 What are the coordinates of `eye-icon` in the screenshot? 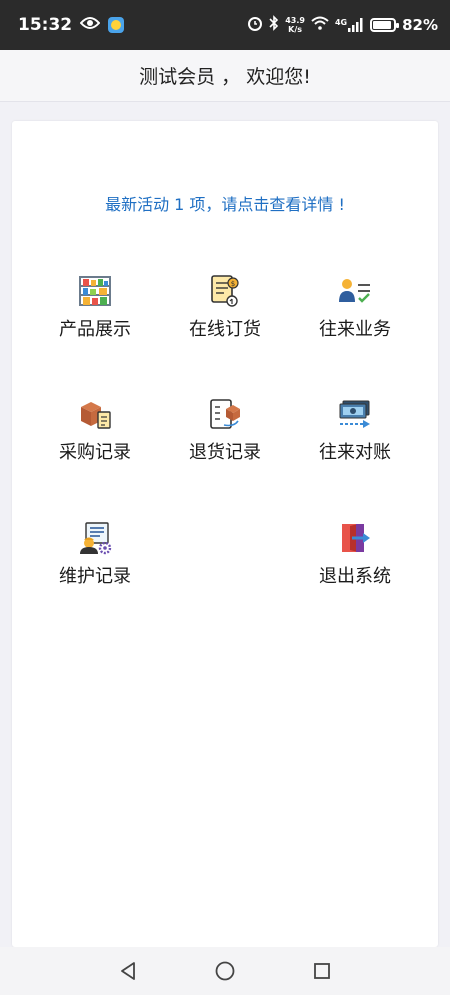 It's located at (90, 25).